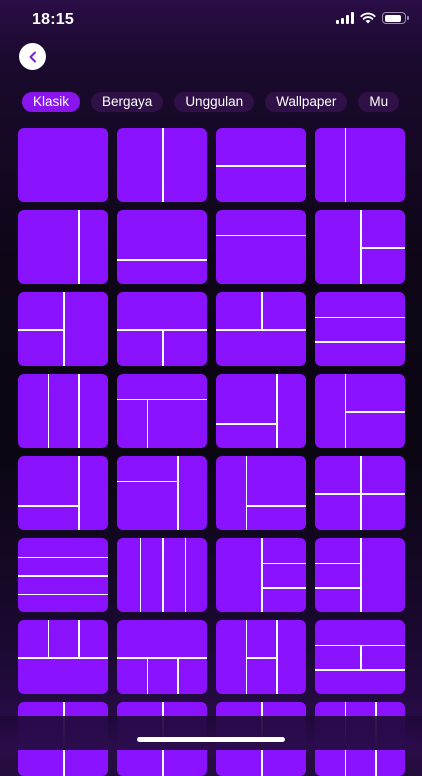 This screenshot has height=776, width=422. I want to click on battery-icon, so click(395, 18).